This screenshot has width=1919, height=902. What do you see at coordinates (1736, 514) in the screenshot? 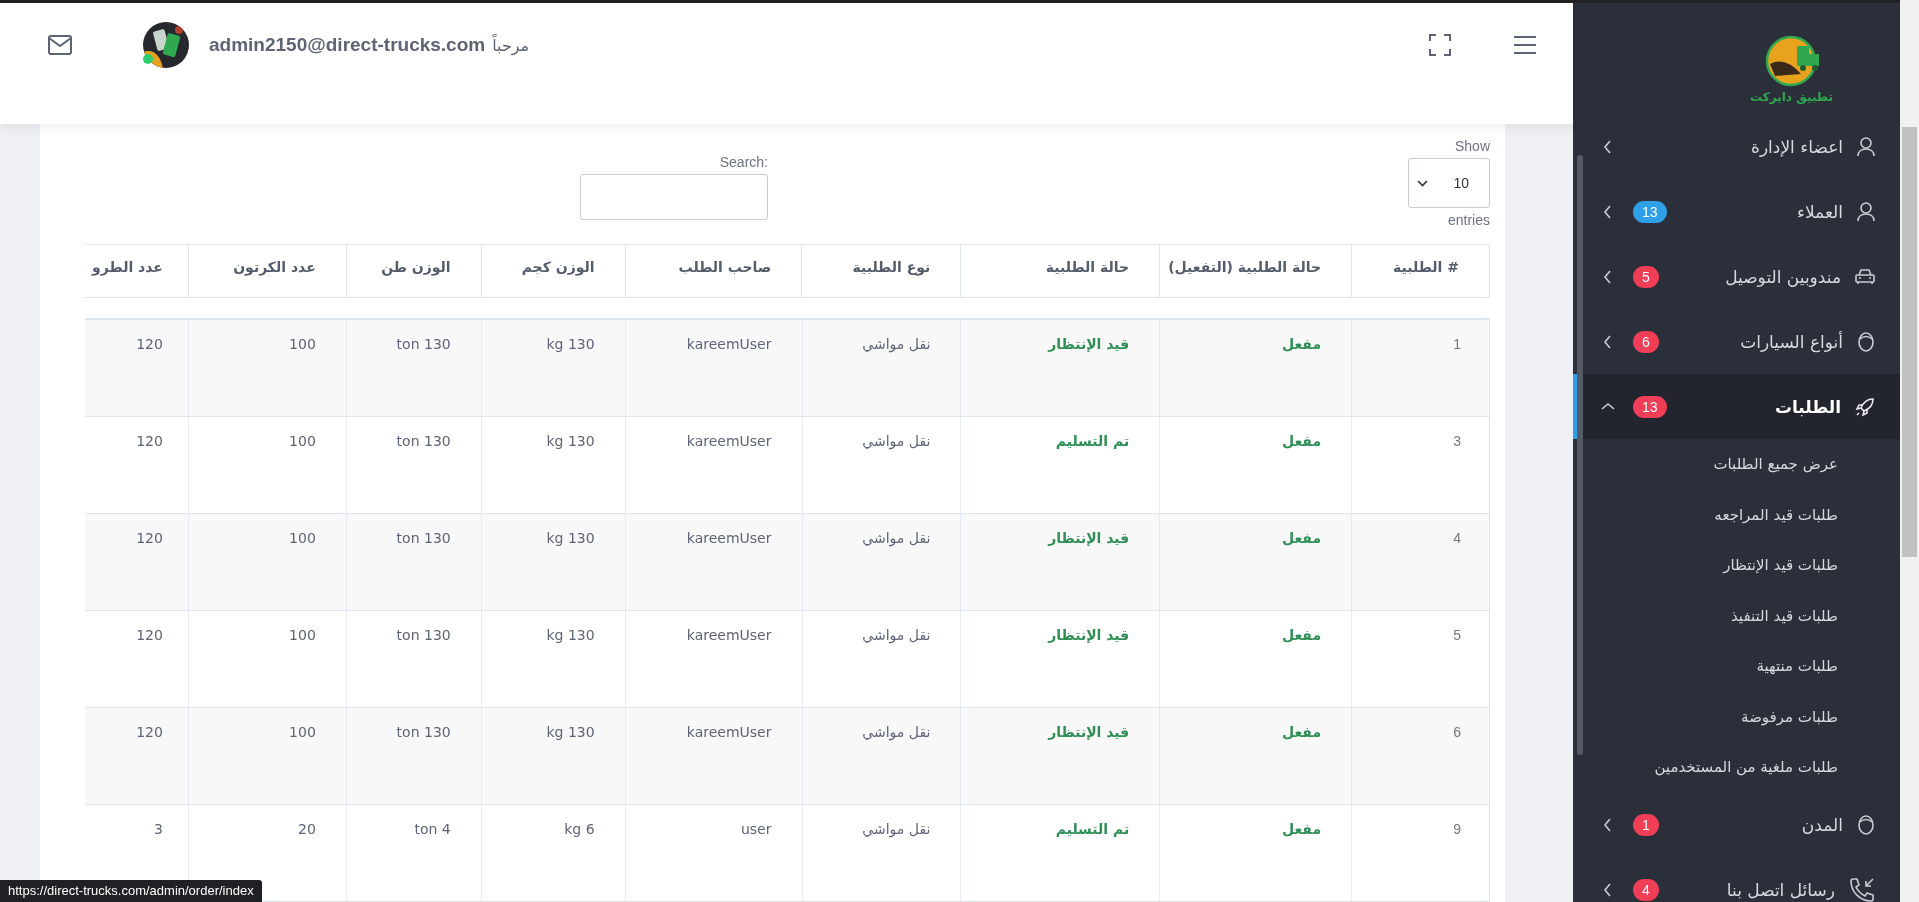
I see `submenu-item: طلبات قيد المراجعه` at bounding box center [1736, 514].